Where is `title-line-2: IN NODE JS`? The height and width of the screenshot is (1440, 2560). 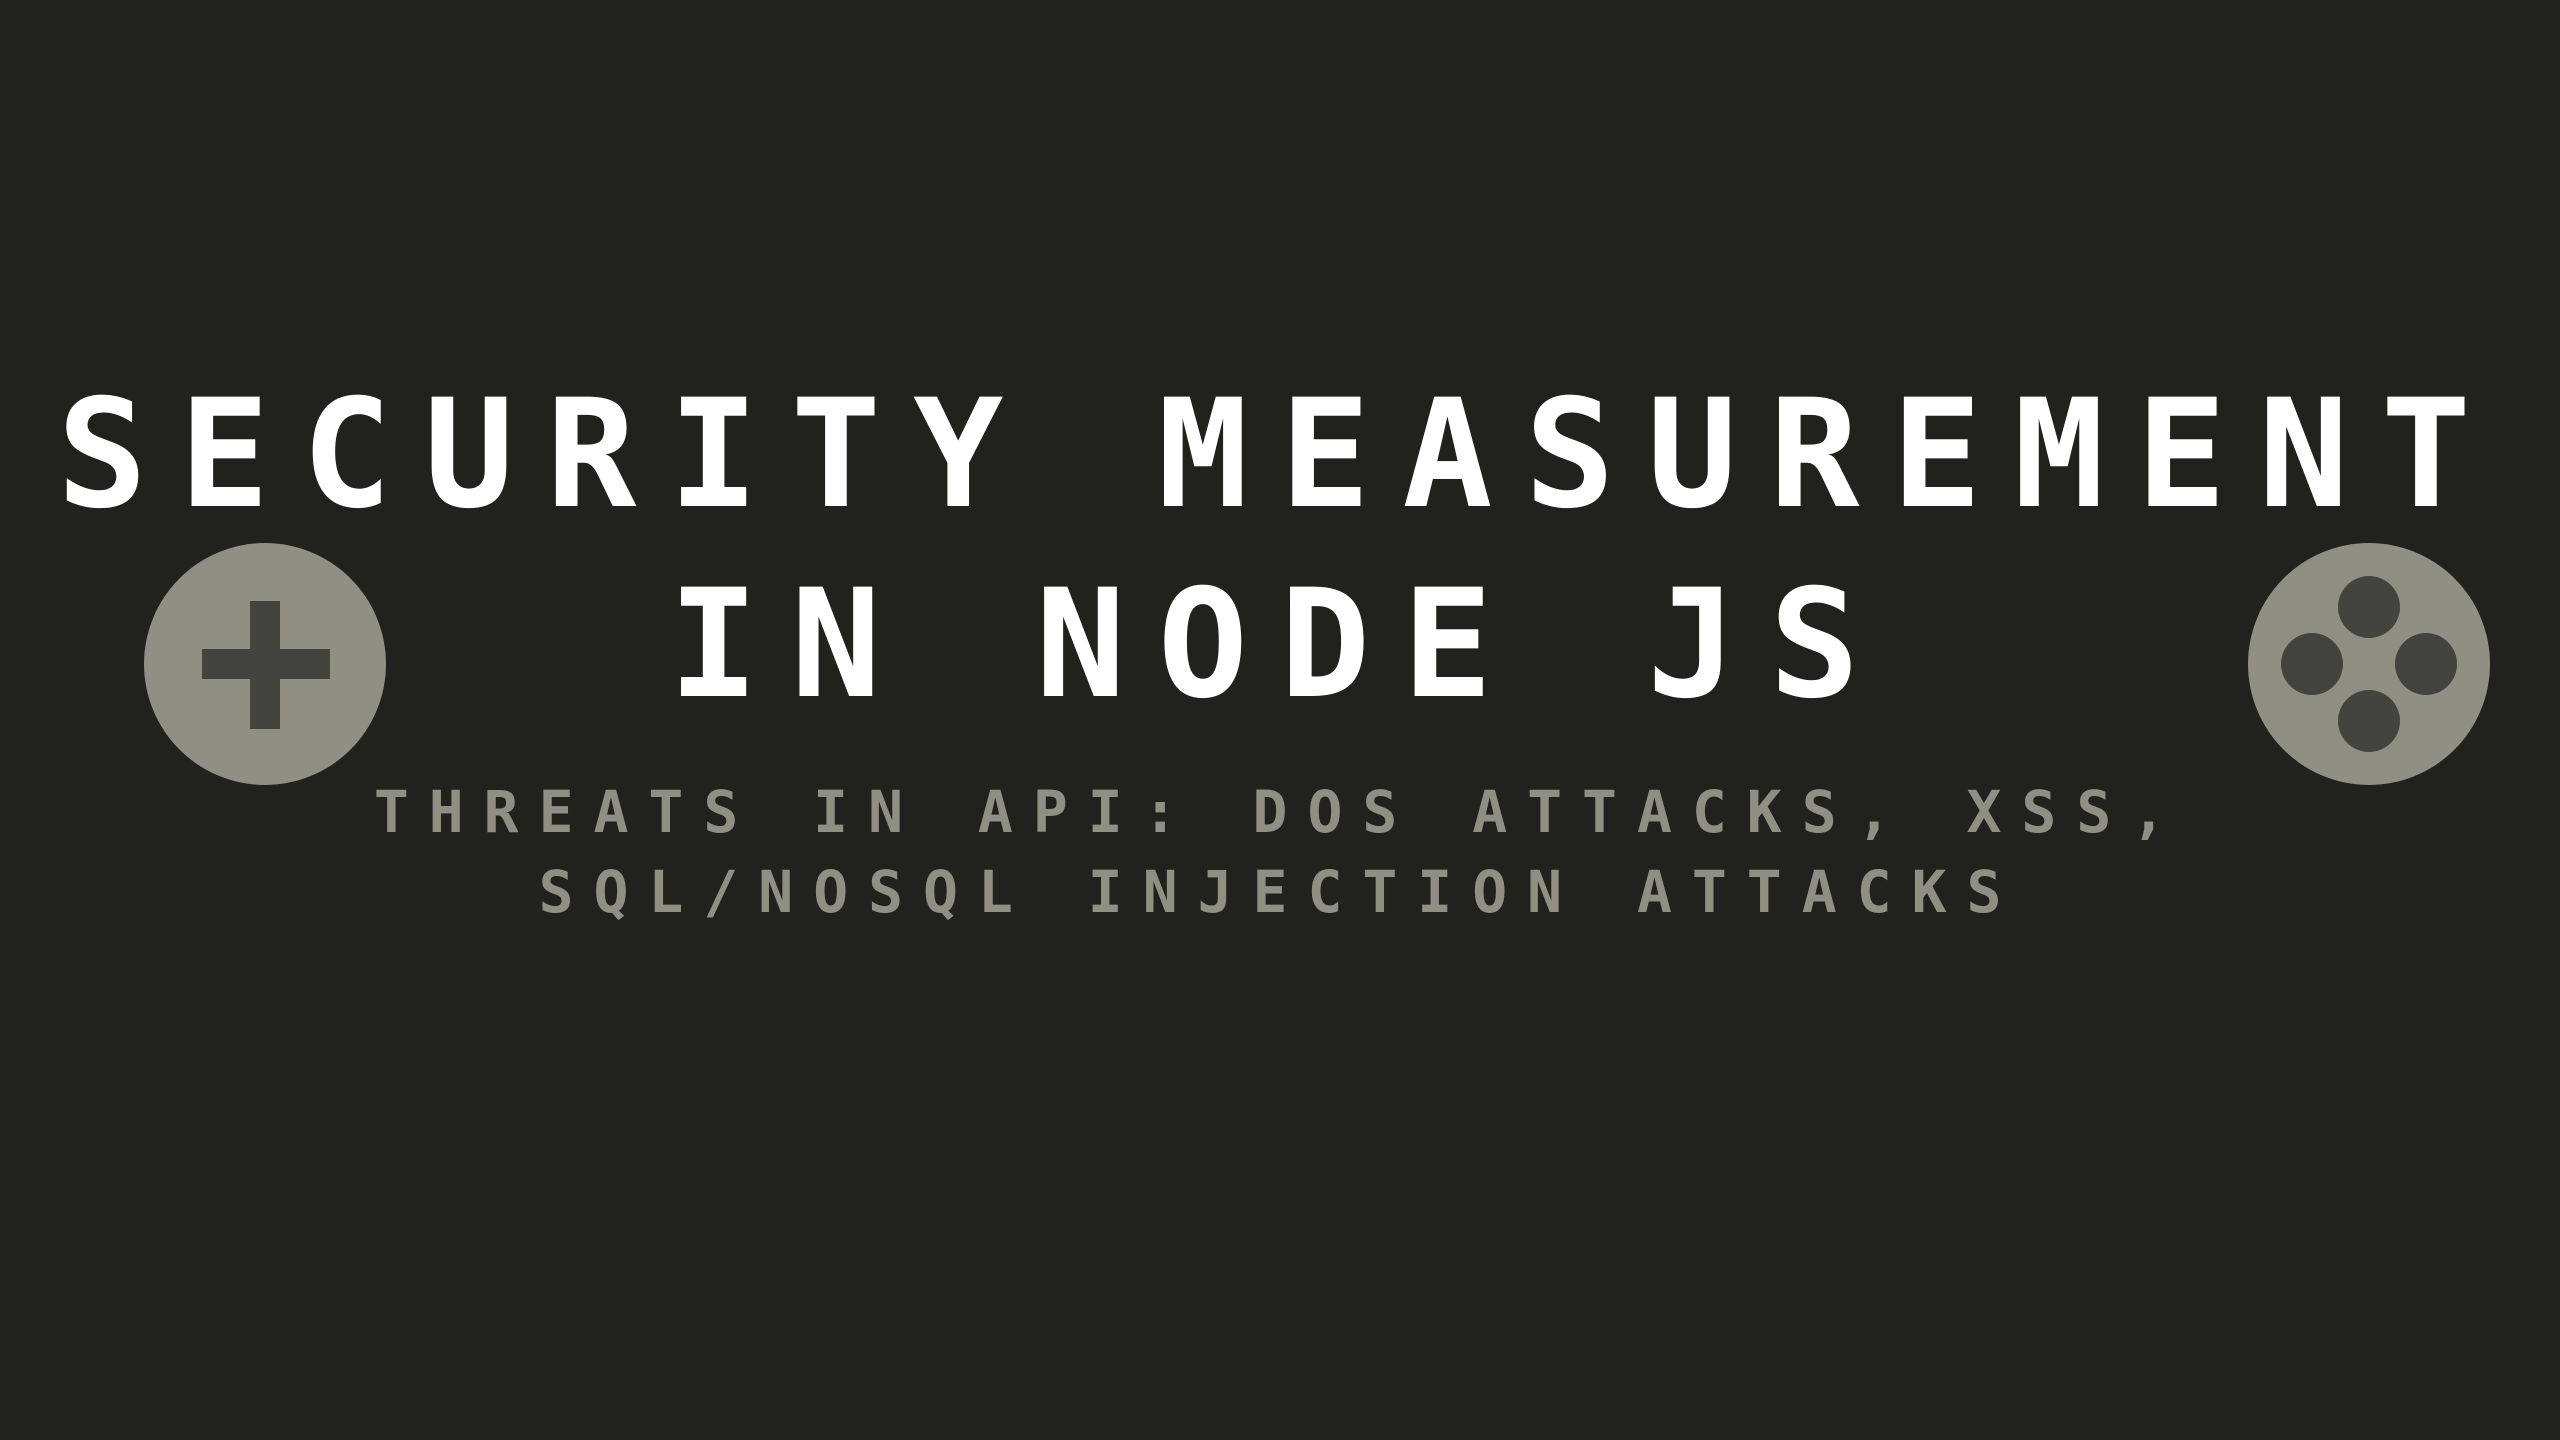
title-line-2: IN NODE JS is located at coordinates (1280, 645).